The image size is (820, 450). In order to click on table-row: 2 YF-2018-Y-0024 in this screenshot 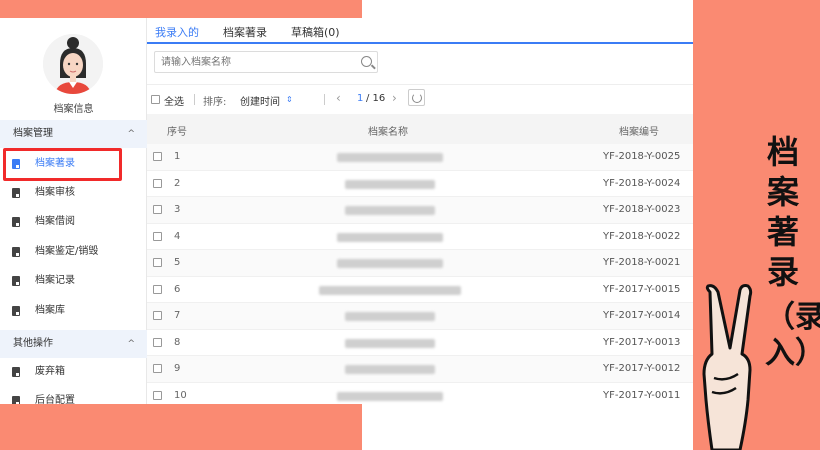, I will do `click(420, 184)`.